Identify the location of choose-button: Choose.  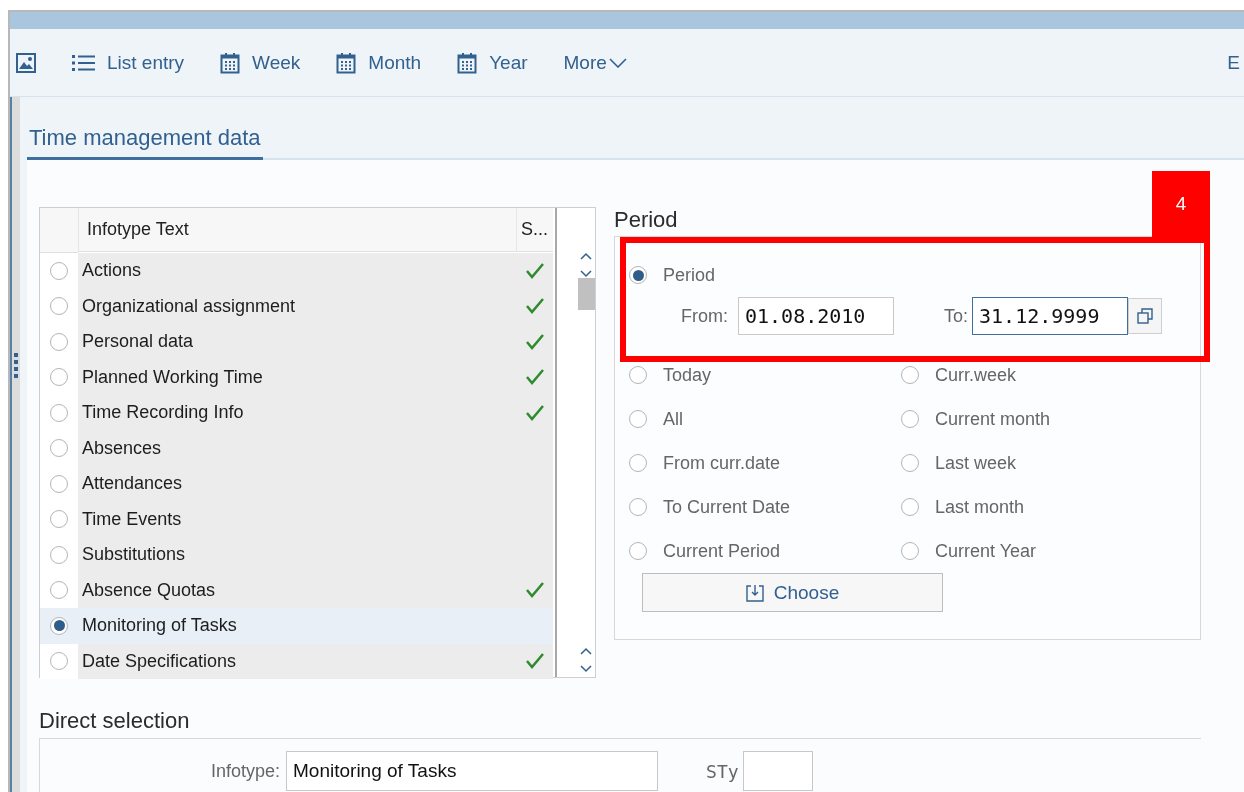
(792, 592).